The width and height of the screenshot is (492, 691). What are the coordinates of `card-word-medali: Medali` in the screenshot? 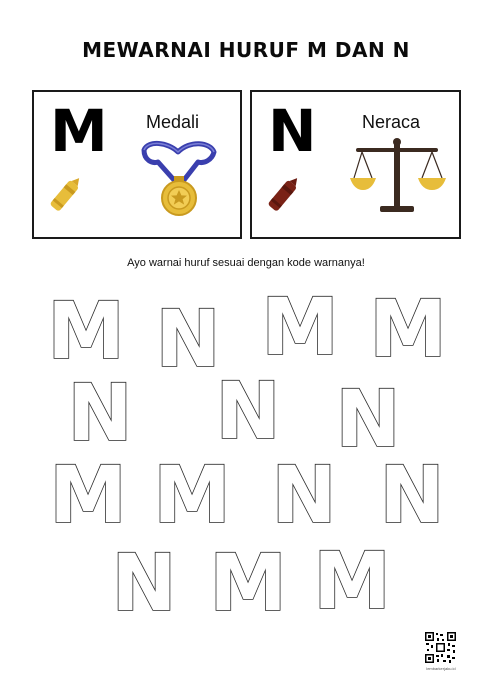 It's located at (173, 122).